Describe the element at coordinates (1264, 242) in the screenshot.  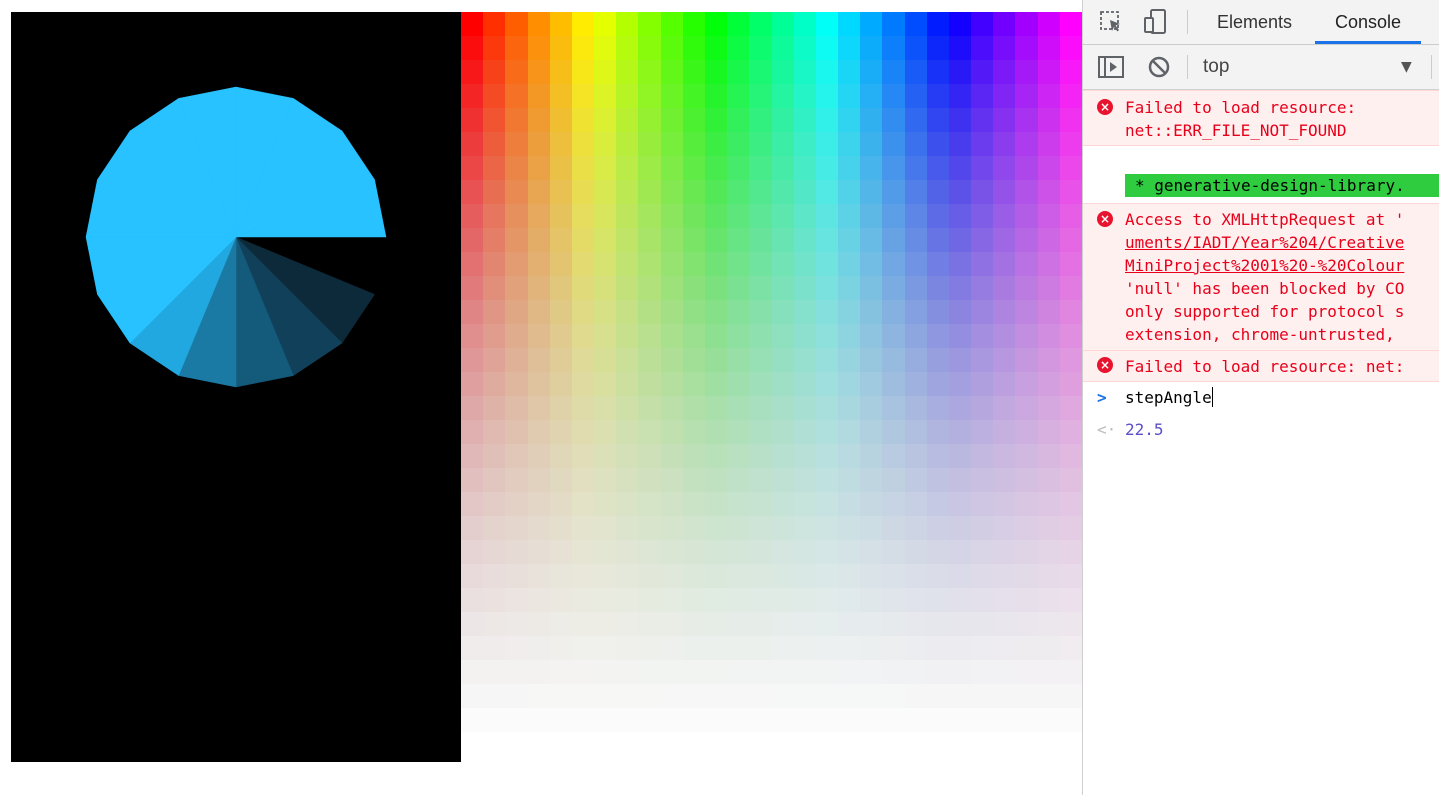
I see `error-link: uments/IADT/Year%204/Creative` at that location.